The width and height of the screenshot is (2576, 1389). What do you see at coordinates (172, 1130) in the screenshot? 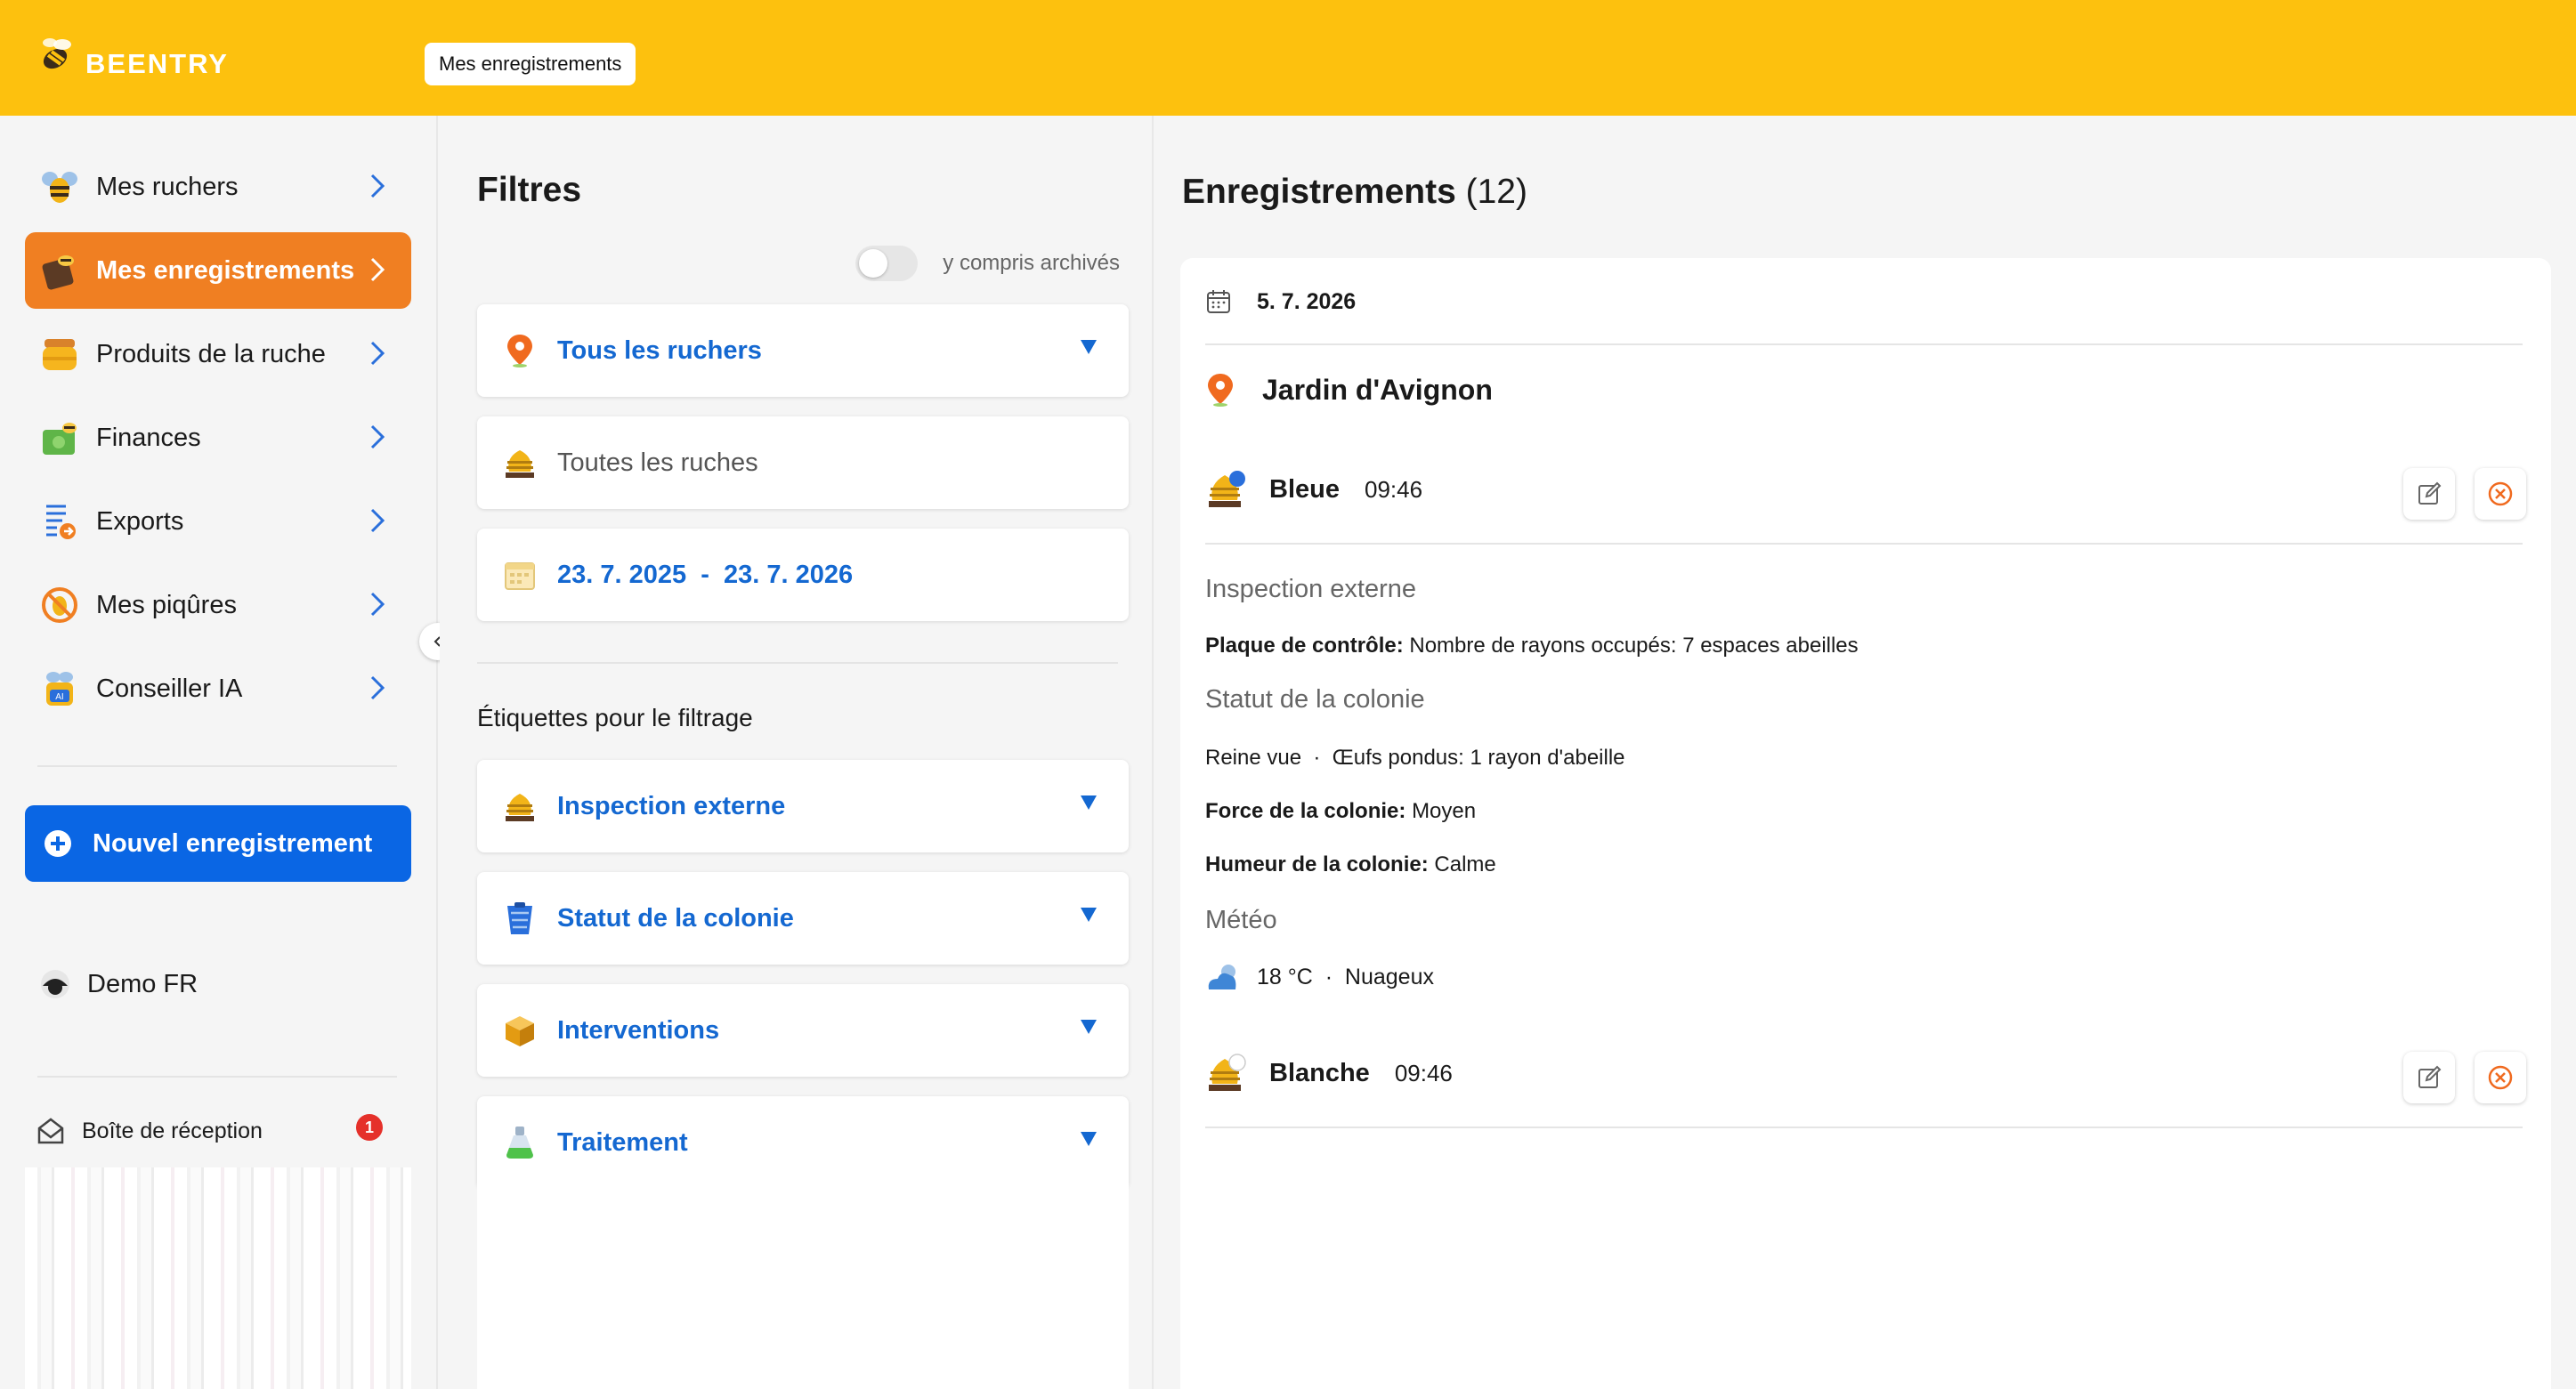
I see `inbox-label: Boîte de réception` at bounding box center [172, 1130].